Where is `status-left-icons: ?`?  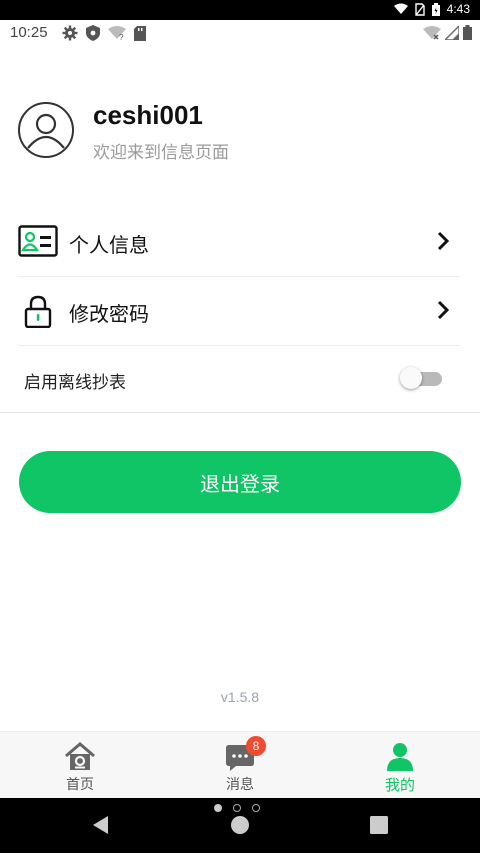
status-left-icons: ? is located at coordinates (104, 33).